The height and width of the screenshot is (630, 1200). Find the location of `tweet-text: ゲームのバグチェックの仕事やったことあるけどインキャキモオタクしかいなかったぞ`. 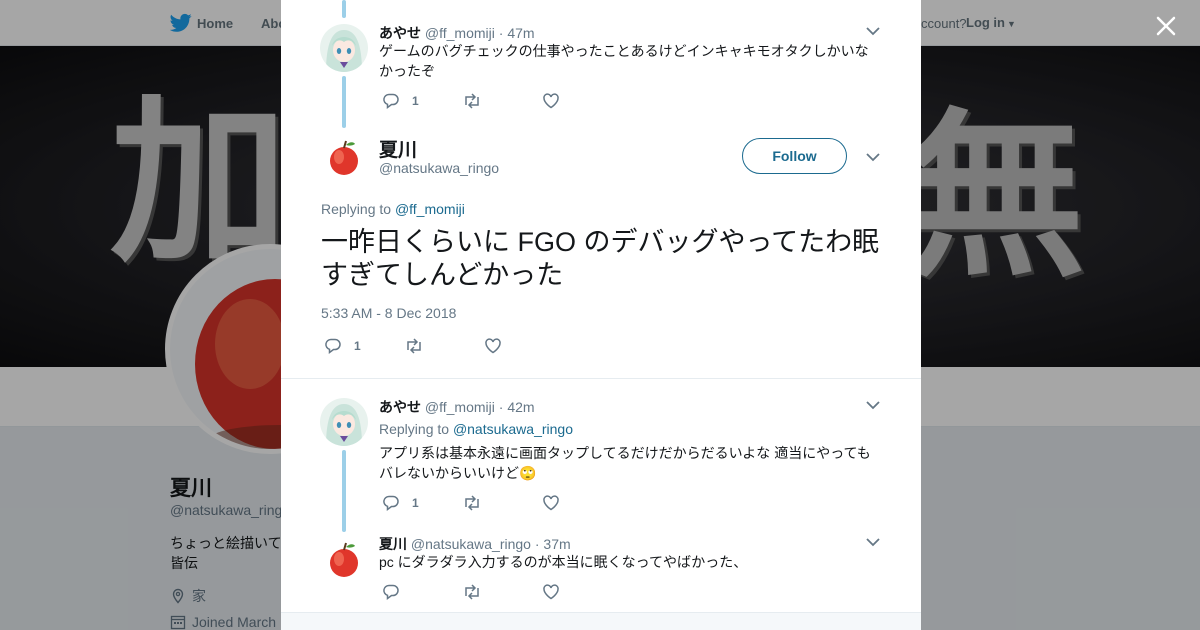

tweet-text: ゲームのバグチェックの仕事やったことあるけどインキャキモオタクしかいなかったぞ is located at coordinates (624, 61).